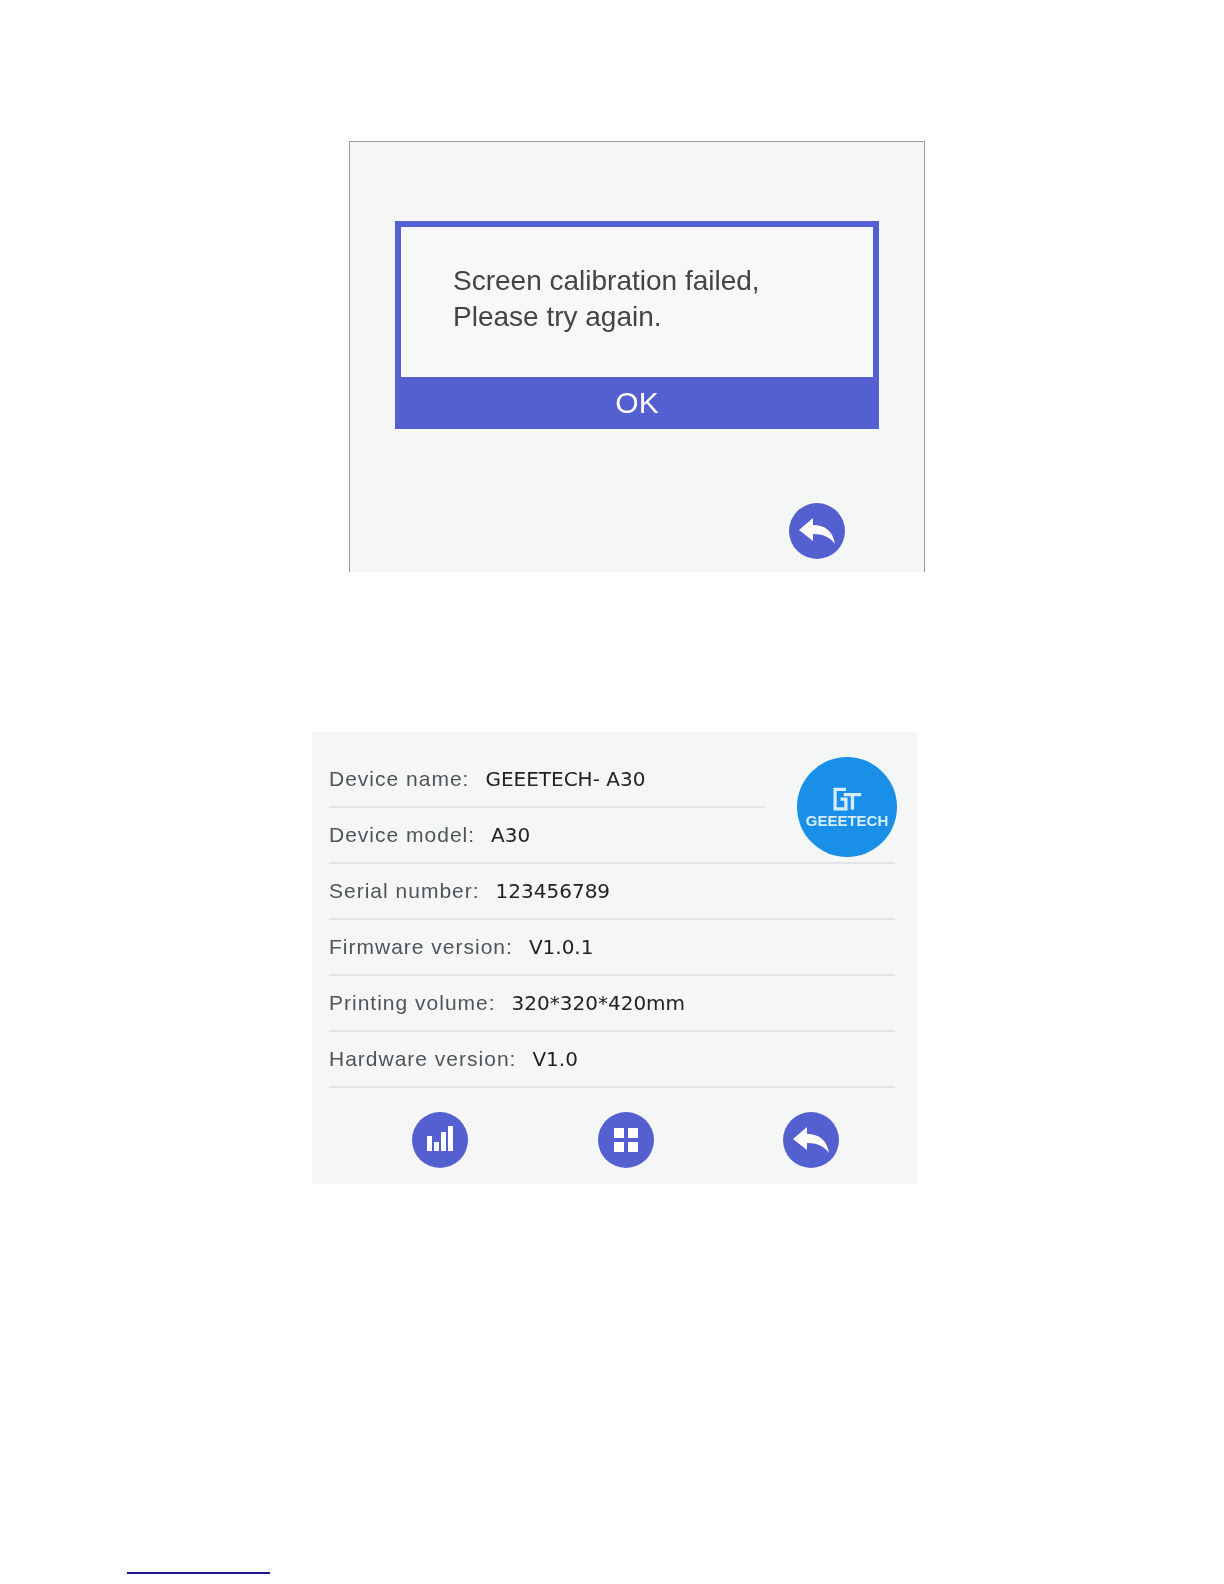  Describe the element at coordinates (598, 1003) in the screenshot. I see `field-value: 320*320*420mm` at that location.